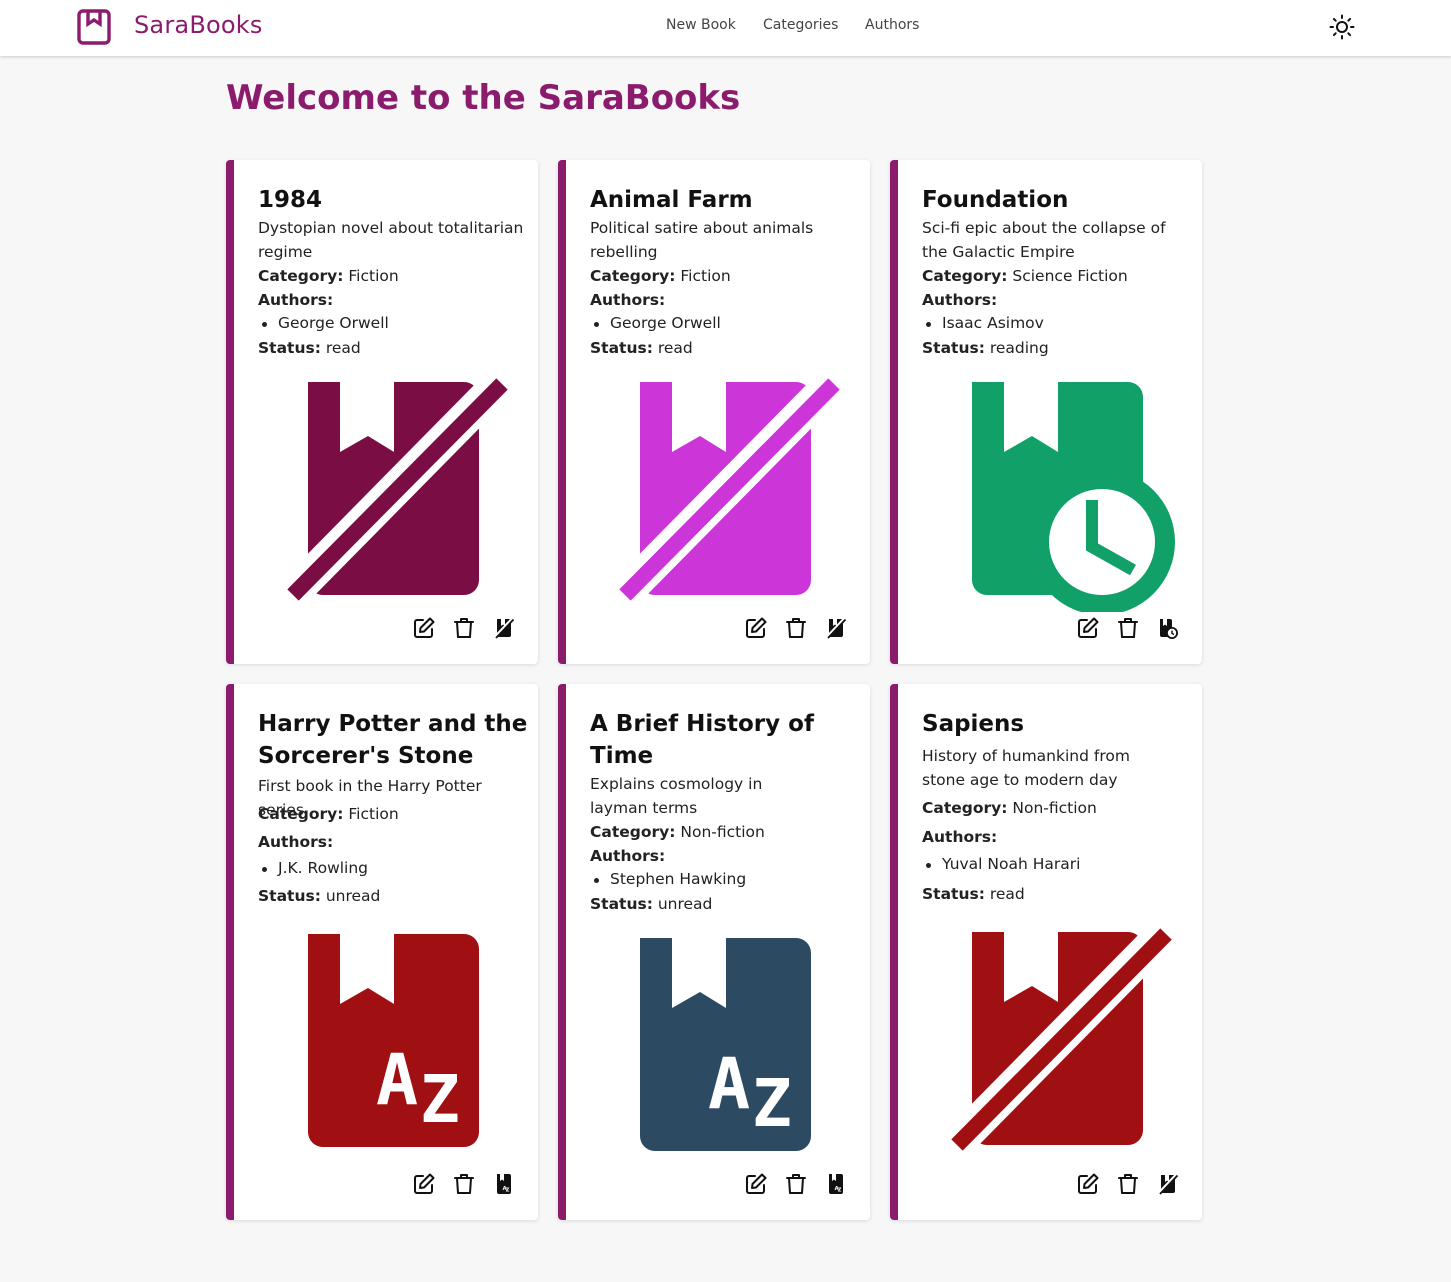 The width and height of the screenshot is (1451, 1282). What do you see at coordinates (393, 740) in the screenshot?
I see `book-title: Harry Potter and the Sorcerer's Stone` at bounding box center [393, 740].